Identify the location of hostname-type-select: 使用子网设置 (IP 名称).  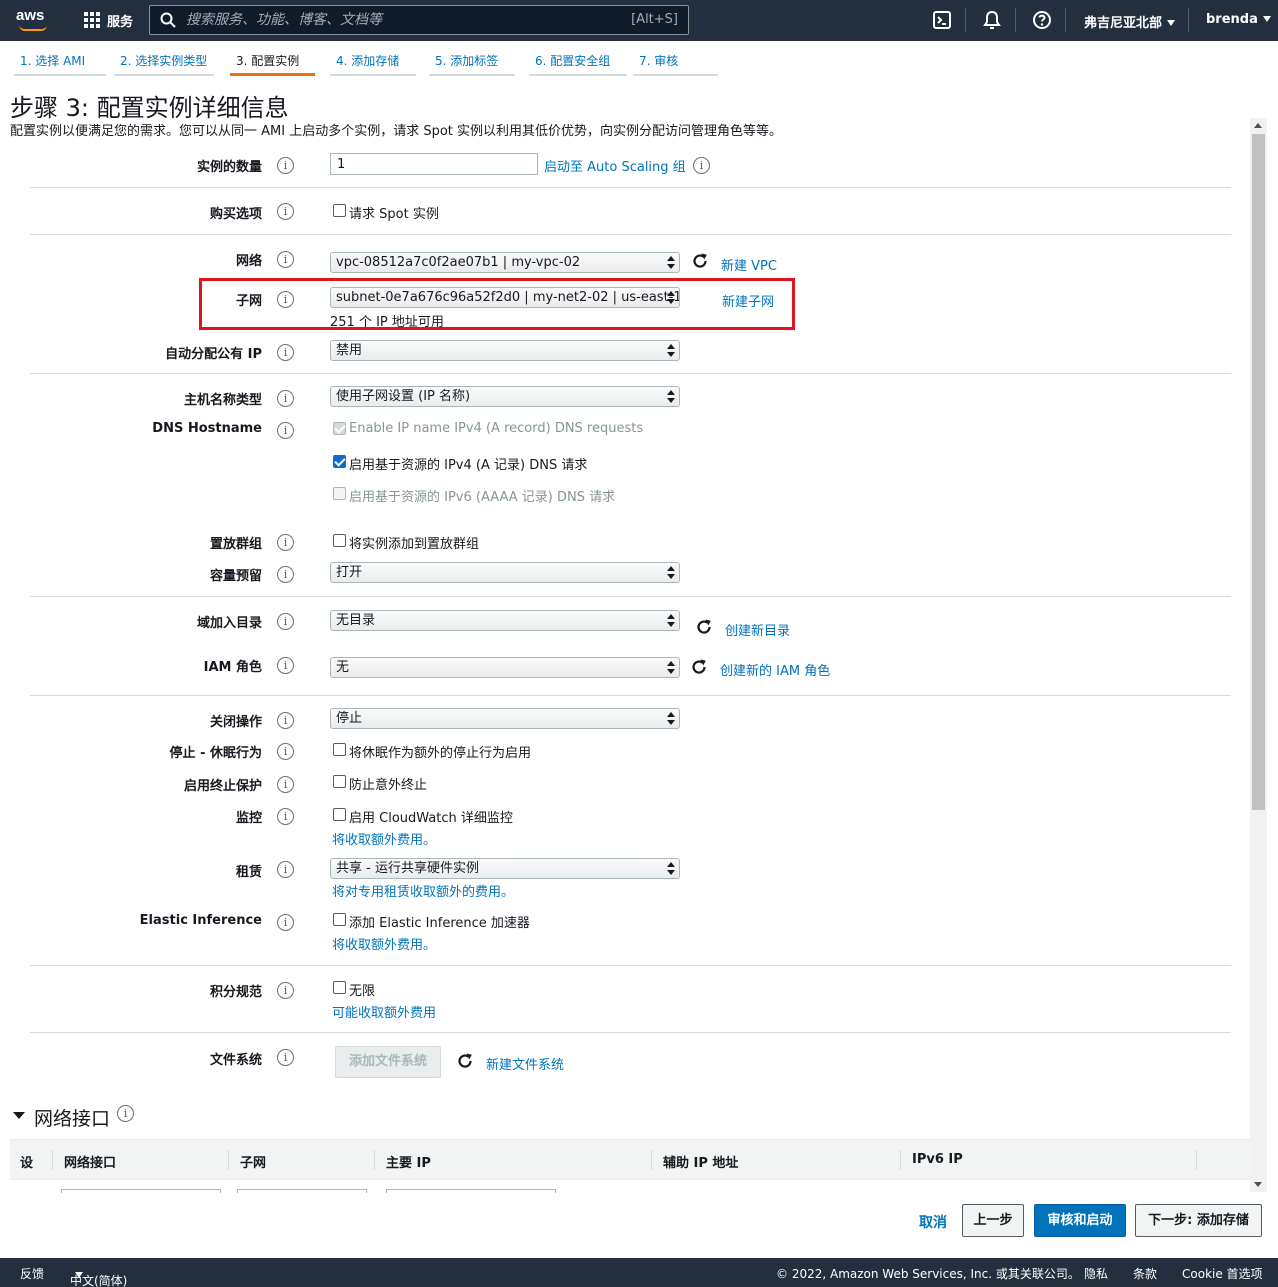
(505, 396).